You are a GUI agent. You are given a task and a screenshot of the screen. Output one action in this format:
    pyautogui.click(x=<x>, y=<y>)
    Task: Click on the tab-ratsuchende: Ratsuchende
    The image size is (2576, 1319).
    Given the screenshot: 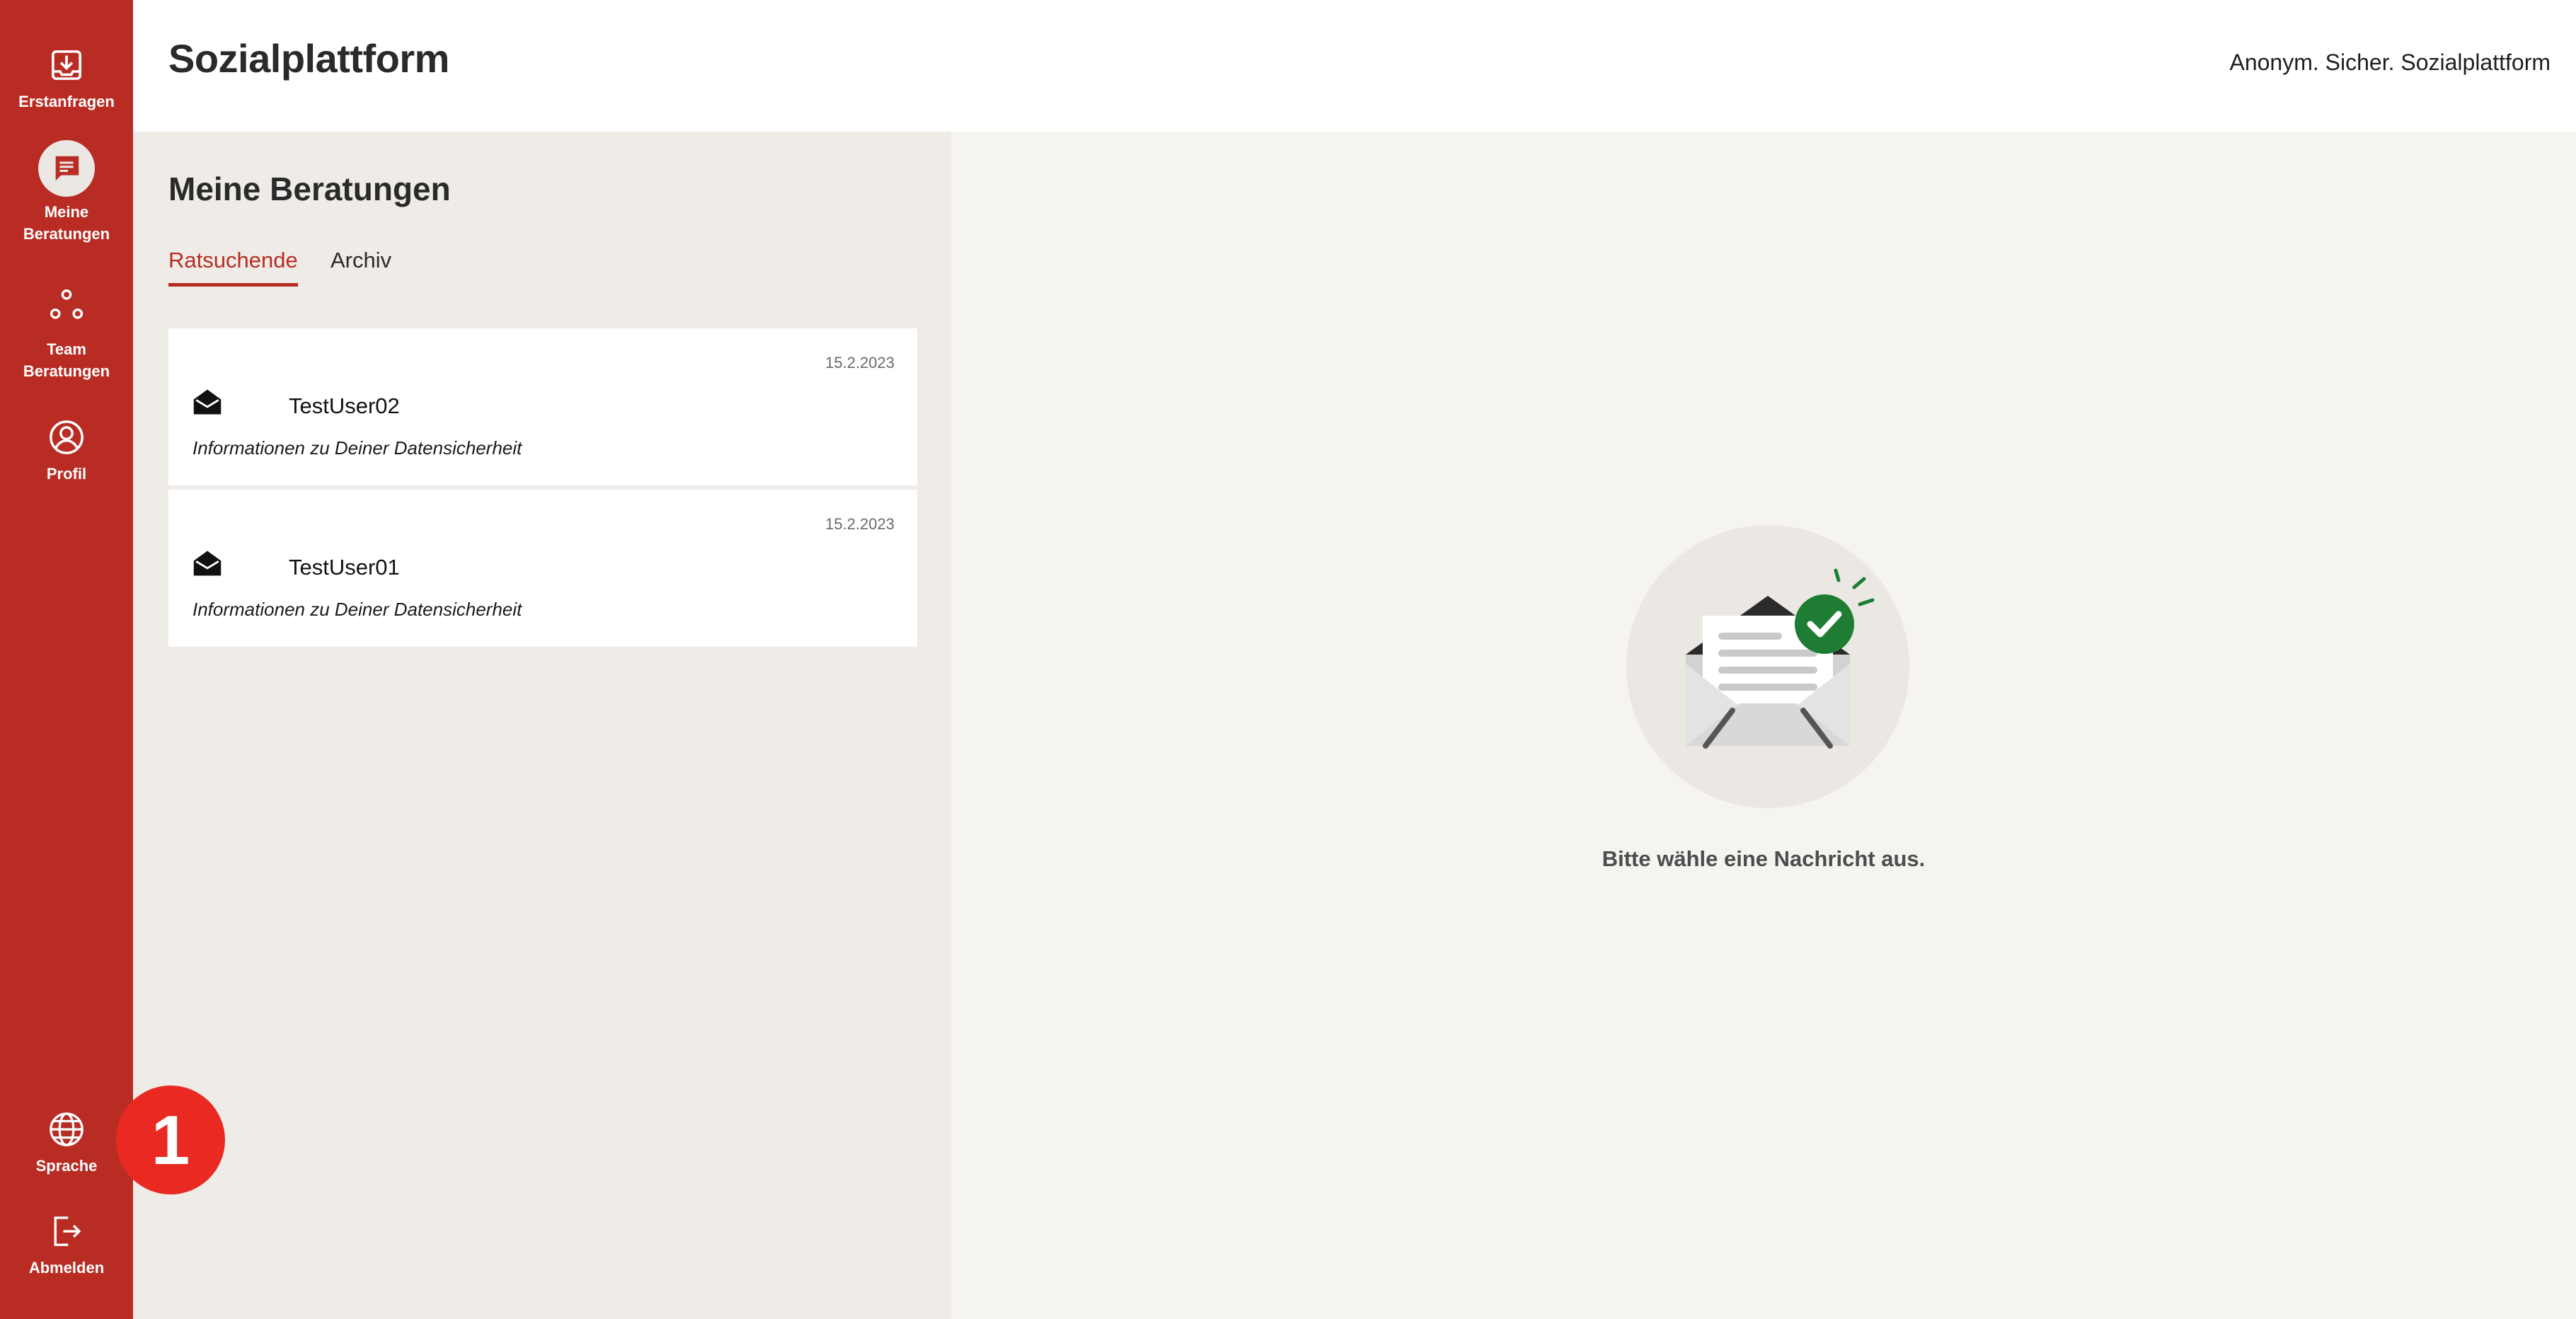 What is the action you would take?
    pyautogui.click(x=233, y=267)
    